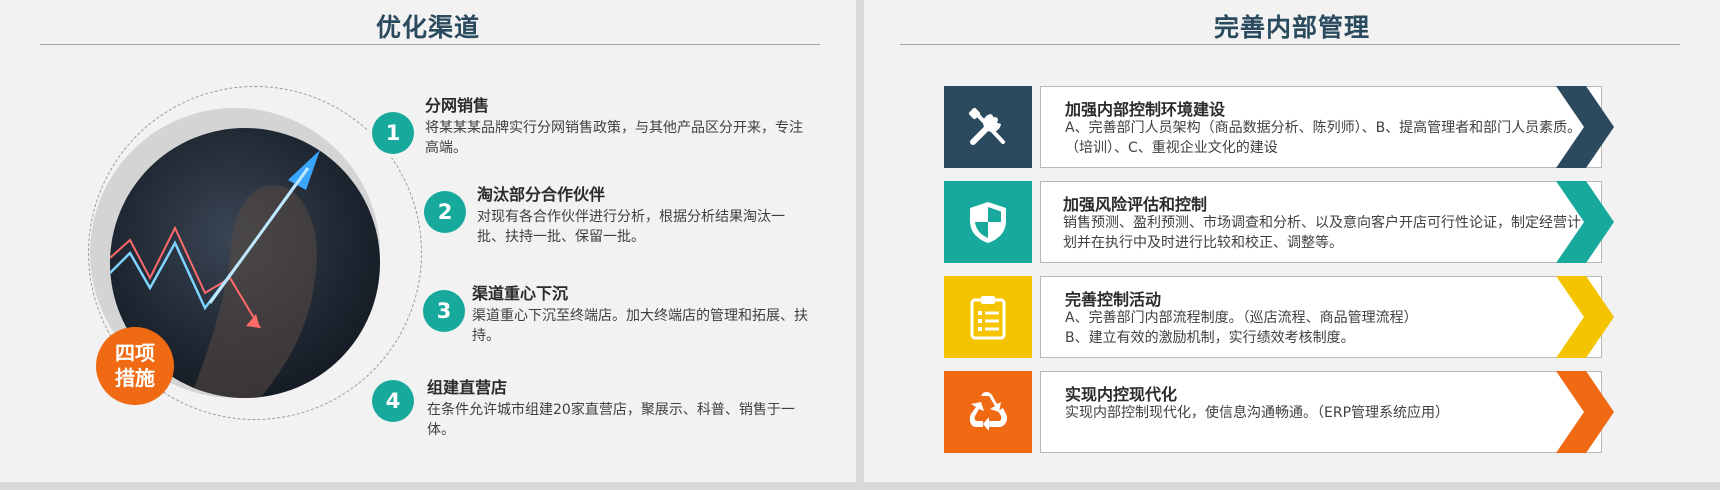 This screenshot has height=490, width=1720. I want to click on step-1-number: 1, so click(393, 133).